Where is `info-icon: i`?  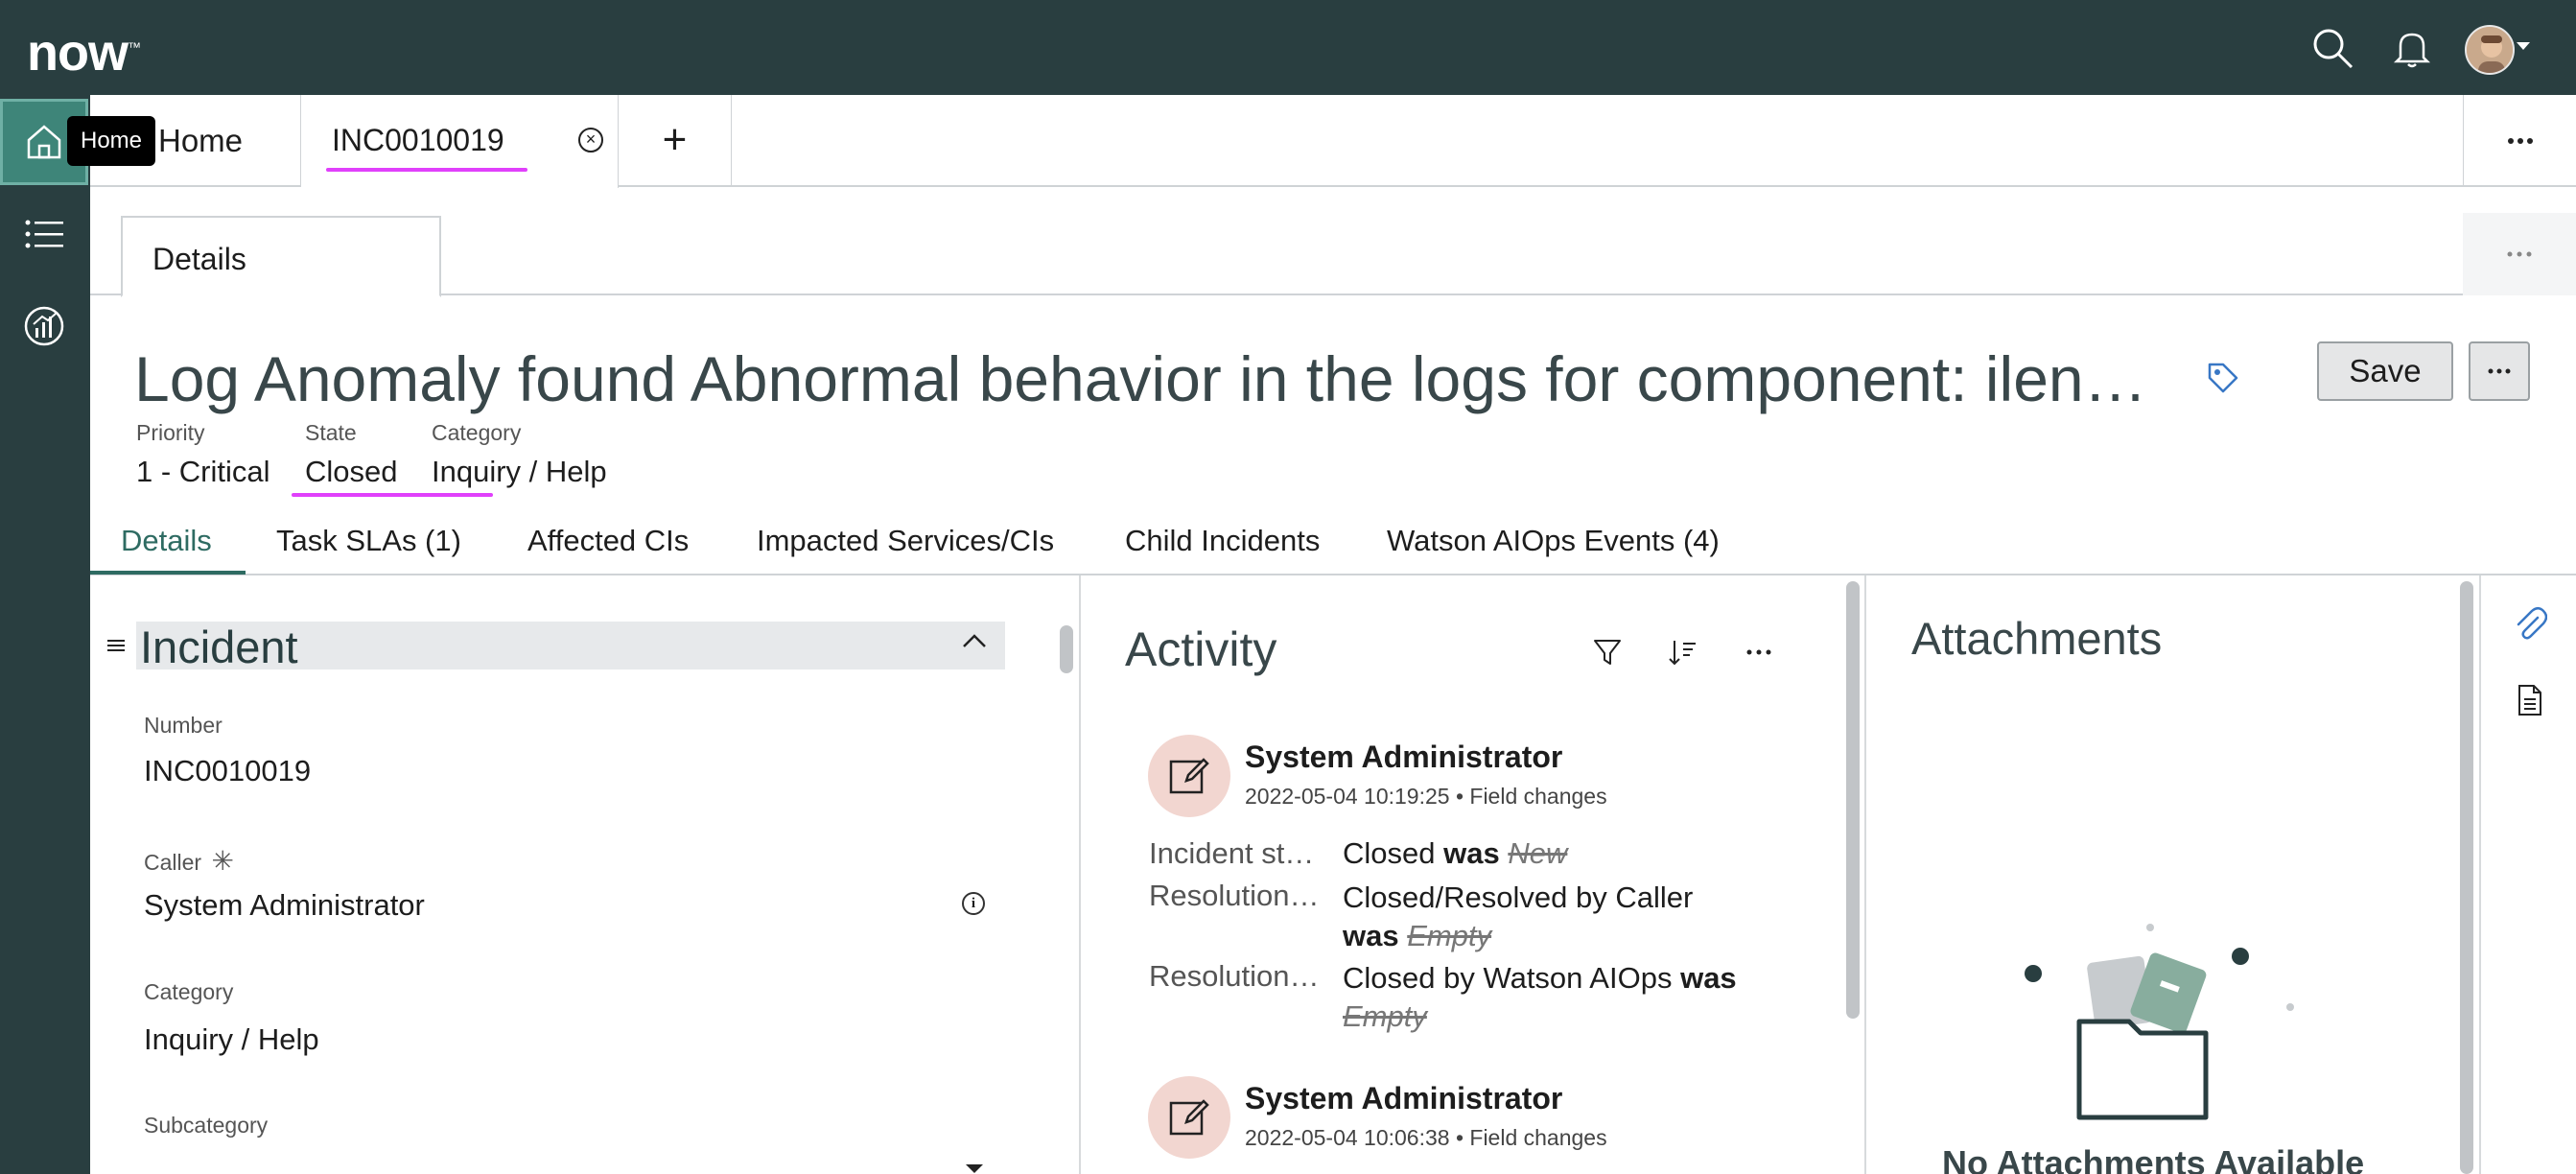 info-icon: i is located at coordinates (973, 903).